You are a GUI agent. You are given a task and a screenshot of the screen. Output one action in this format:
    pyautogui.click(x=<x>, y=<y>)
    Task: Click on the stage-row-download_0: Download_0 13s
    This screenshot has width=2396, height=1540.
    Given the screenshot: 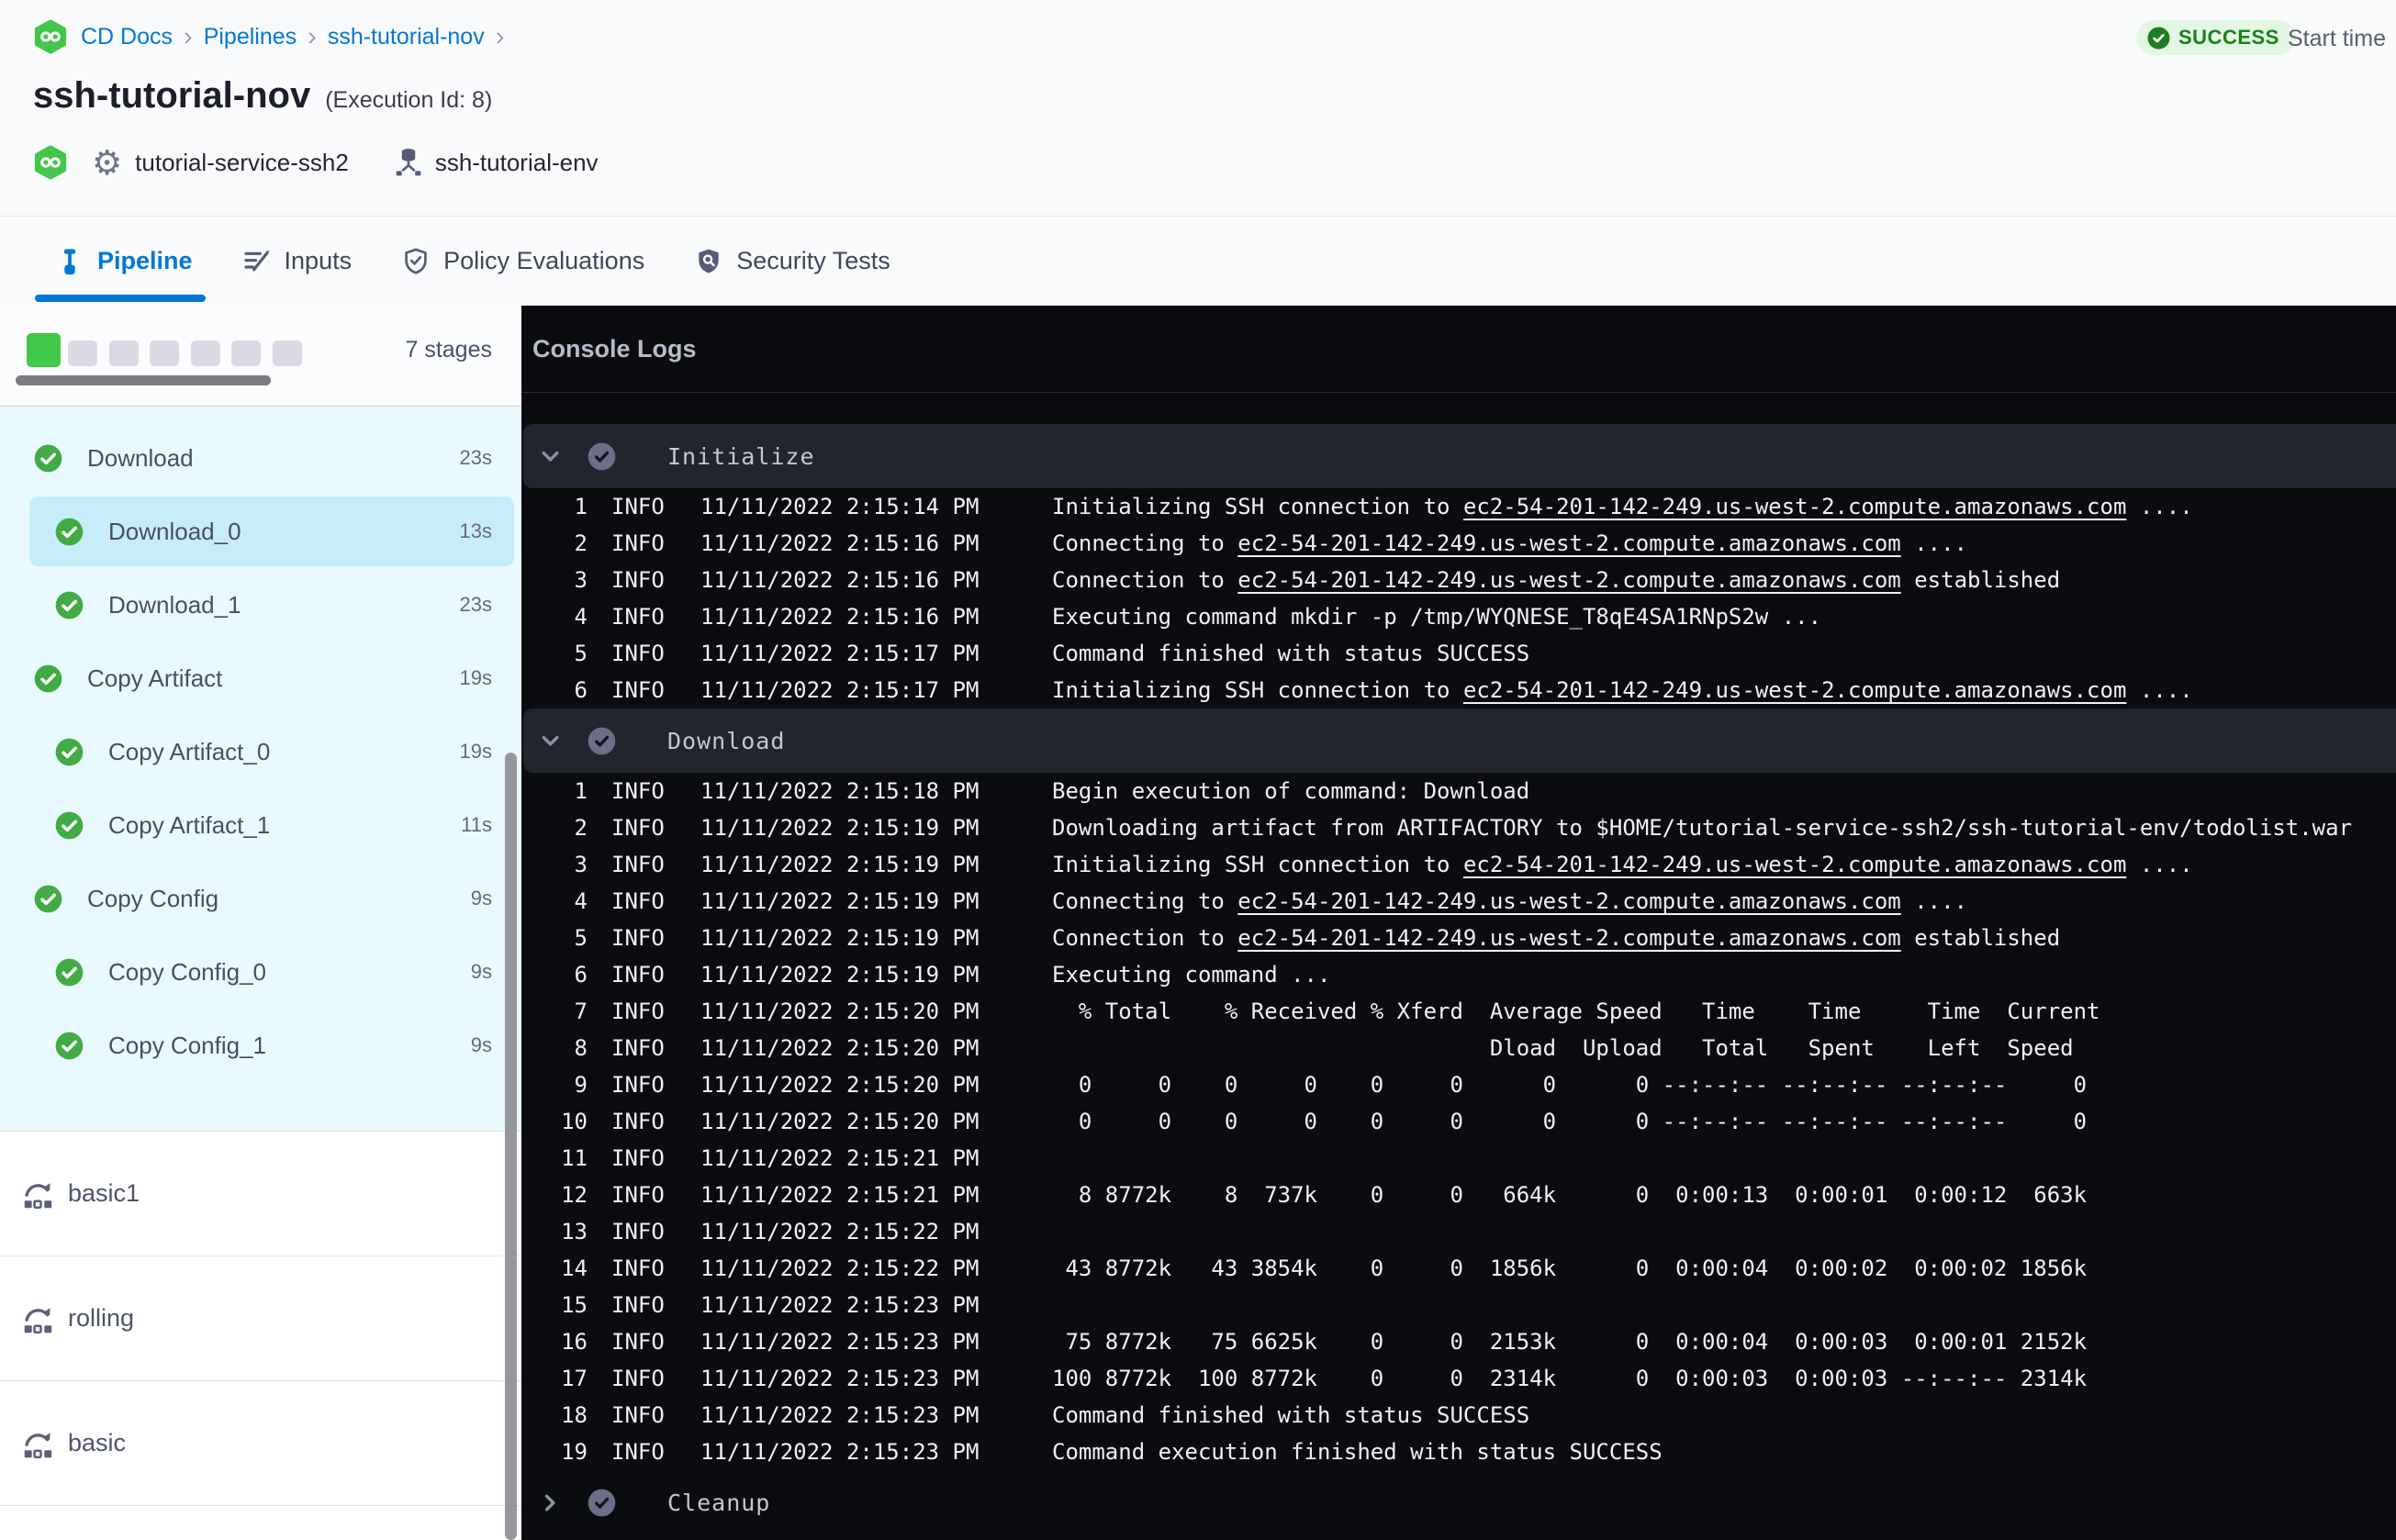 What is the action you would take?
    pyautogui.click(x=260, y=531)
    